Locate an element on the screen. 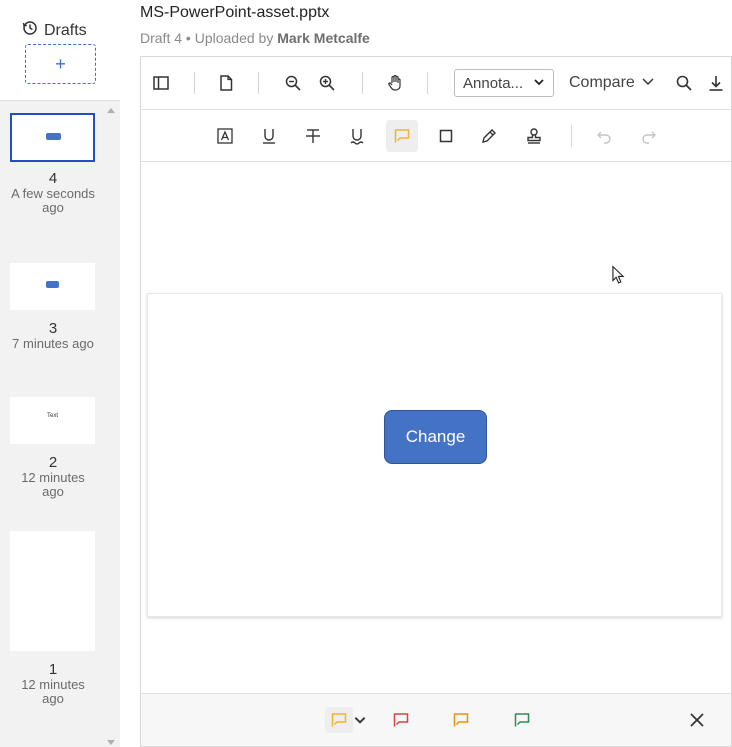 Image resolution: width=732 pixels, height=747 pixels. draft-number: 3 is located at coordinates (53, 328).